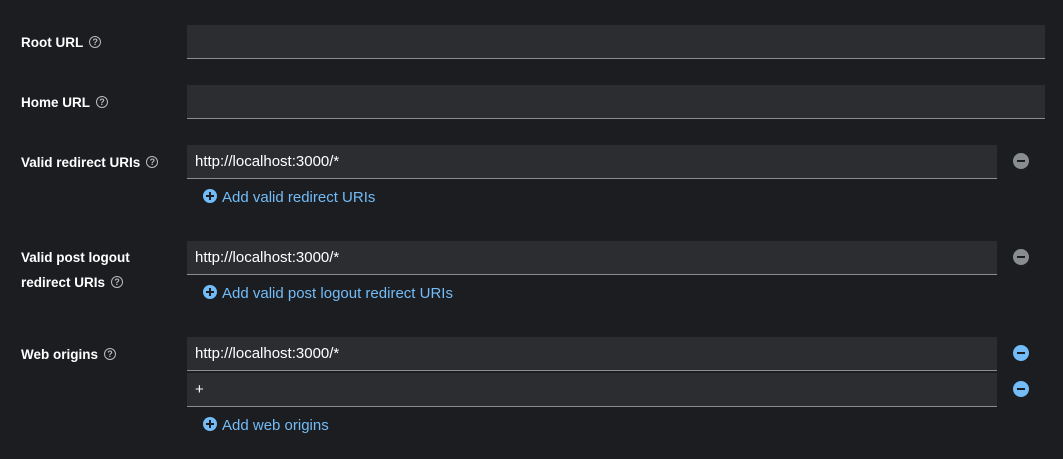 The height and width of the screenshot is (459, 1063). Describe the element at coordinates (299, 197) in the screenshot. I see `add-valid-redirect-uri-label: Add valid redirect URIs` at that location.